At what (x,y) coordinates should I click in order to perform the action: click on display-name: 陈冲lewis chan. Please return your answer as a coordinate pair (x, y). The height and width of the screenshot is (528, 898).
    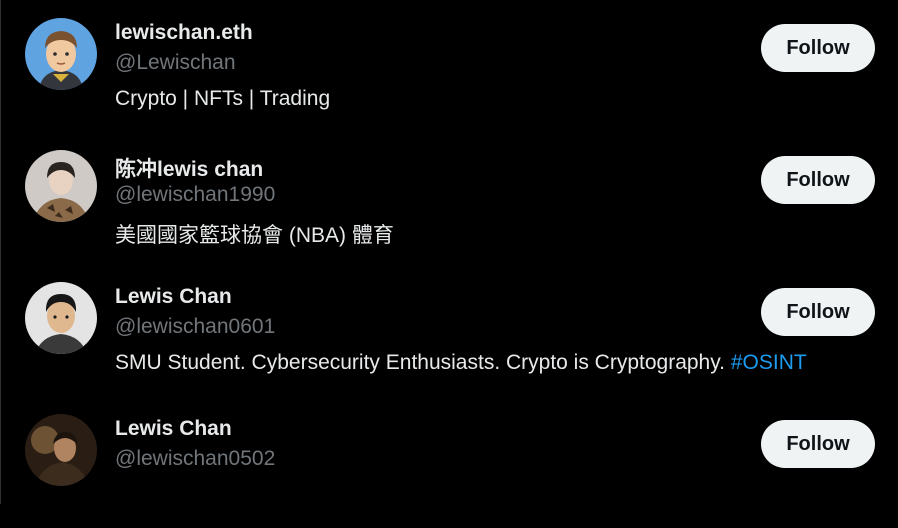
    Looking at the image, I should click on (189, 168).